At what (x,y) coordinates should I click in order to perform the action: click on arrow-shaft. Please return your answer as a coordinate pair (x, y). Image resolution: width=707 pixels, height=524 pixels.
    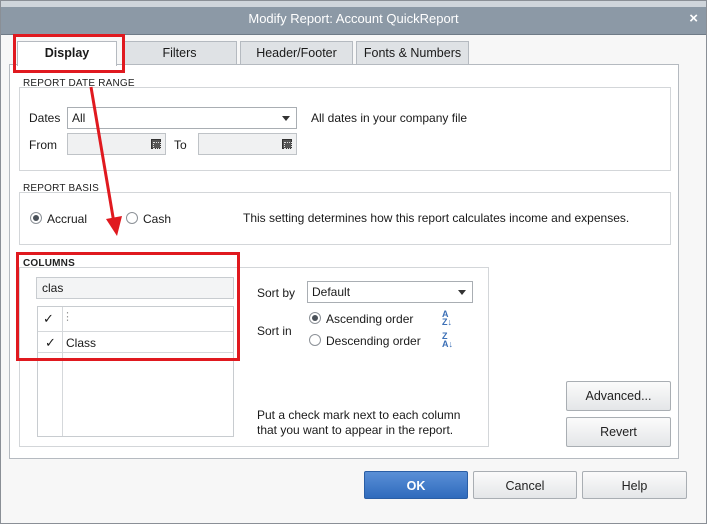
    Looking at the image, I should click on (102, 155).